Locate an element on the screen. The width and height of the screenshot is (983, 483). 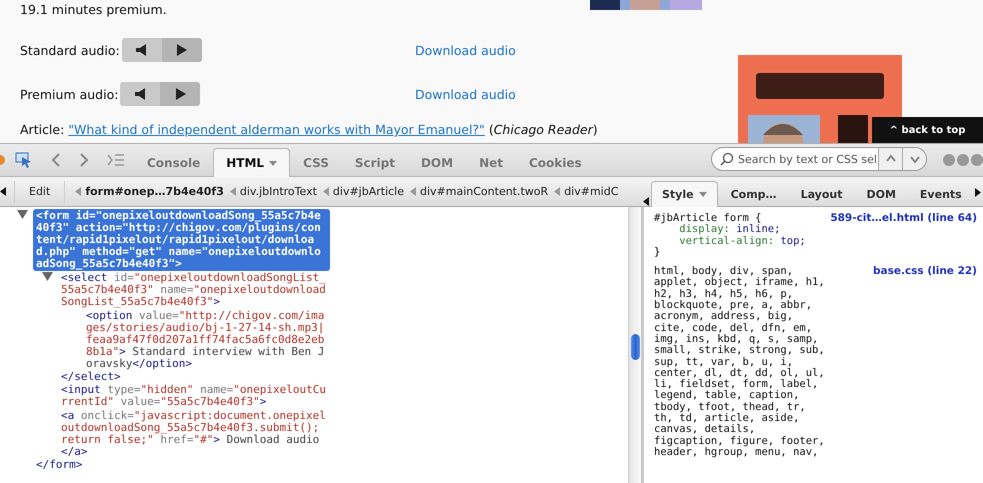
stylesheet-link: 589-cit…el.html (line 64) is located at coordinates (903, 218).